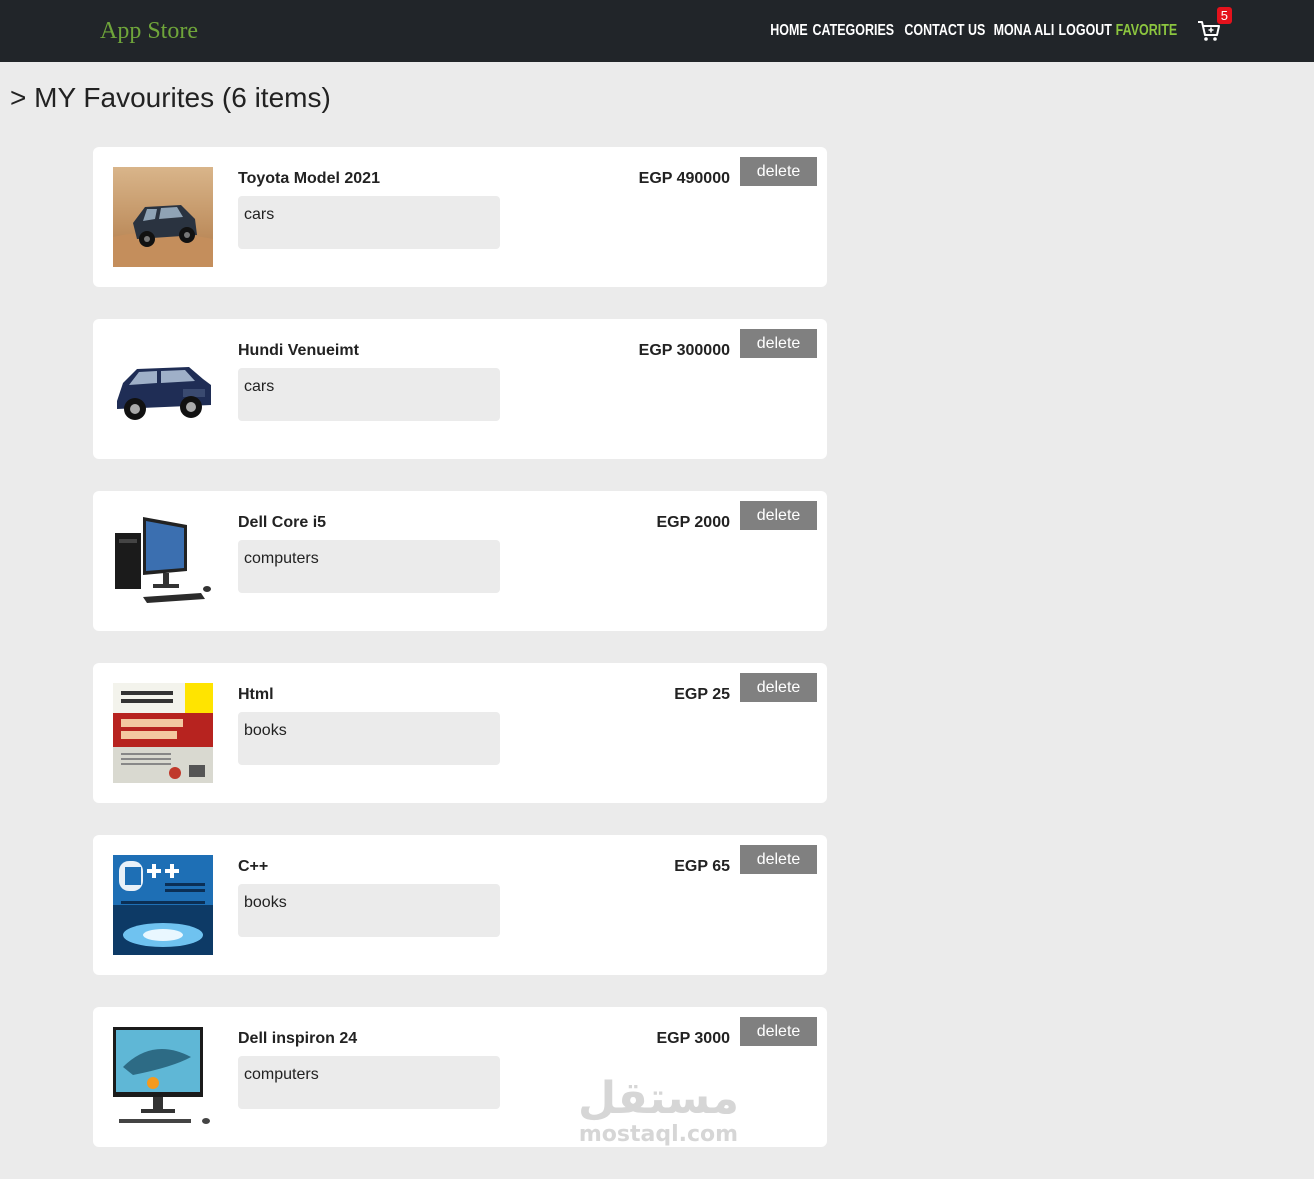 This screenshot has height=1179, width=1314. What do you see at coordinates (163, 561) in the screenshot?
I see `product-image-desktop-computer` at bounding box center [163, 561].